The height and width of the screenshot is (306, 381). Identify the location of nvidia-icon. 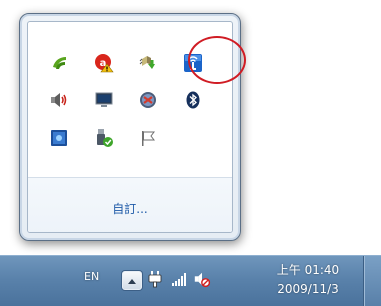
(59, 63).